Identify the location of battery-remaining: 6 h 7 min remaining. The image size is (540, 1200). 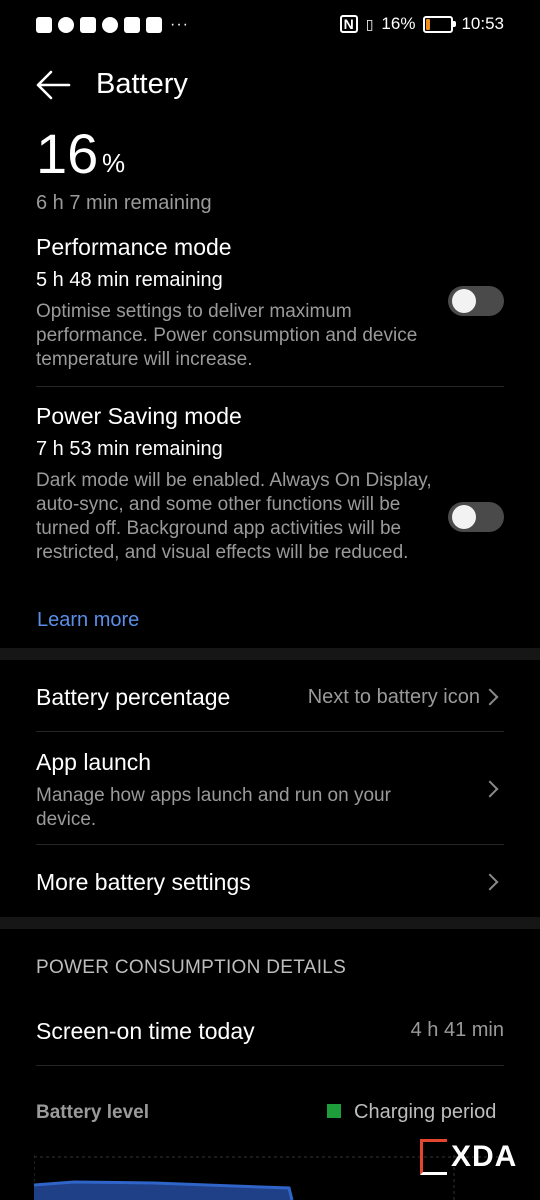
(124, 203).